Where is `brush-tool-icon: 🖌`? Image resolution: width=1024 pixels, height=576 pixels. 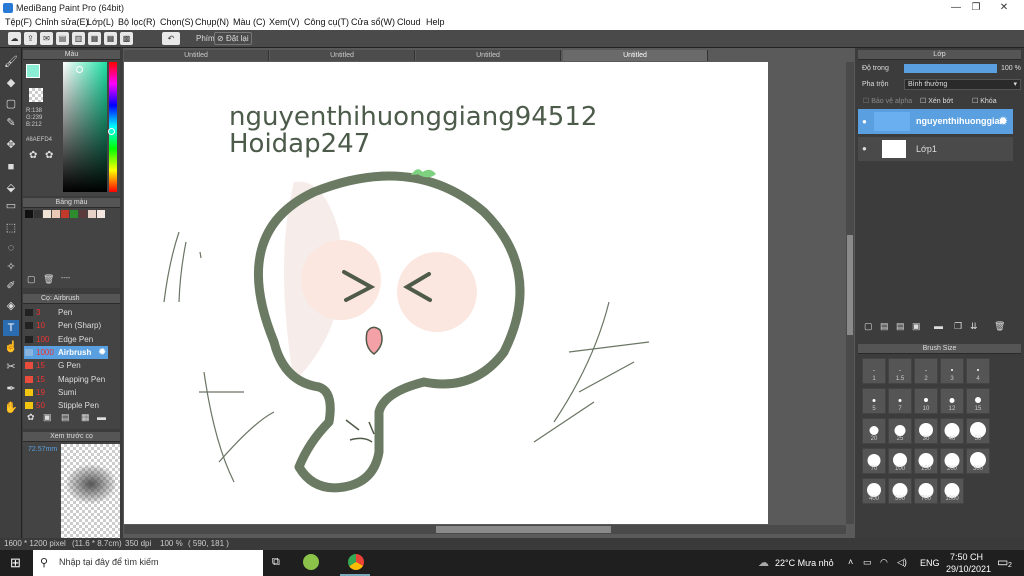
brush-tool-icon: 🖌 is located at coordinates (11, 62).